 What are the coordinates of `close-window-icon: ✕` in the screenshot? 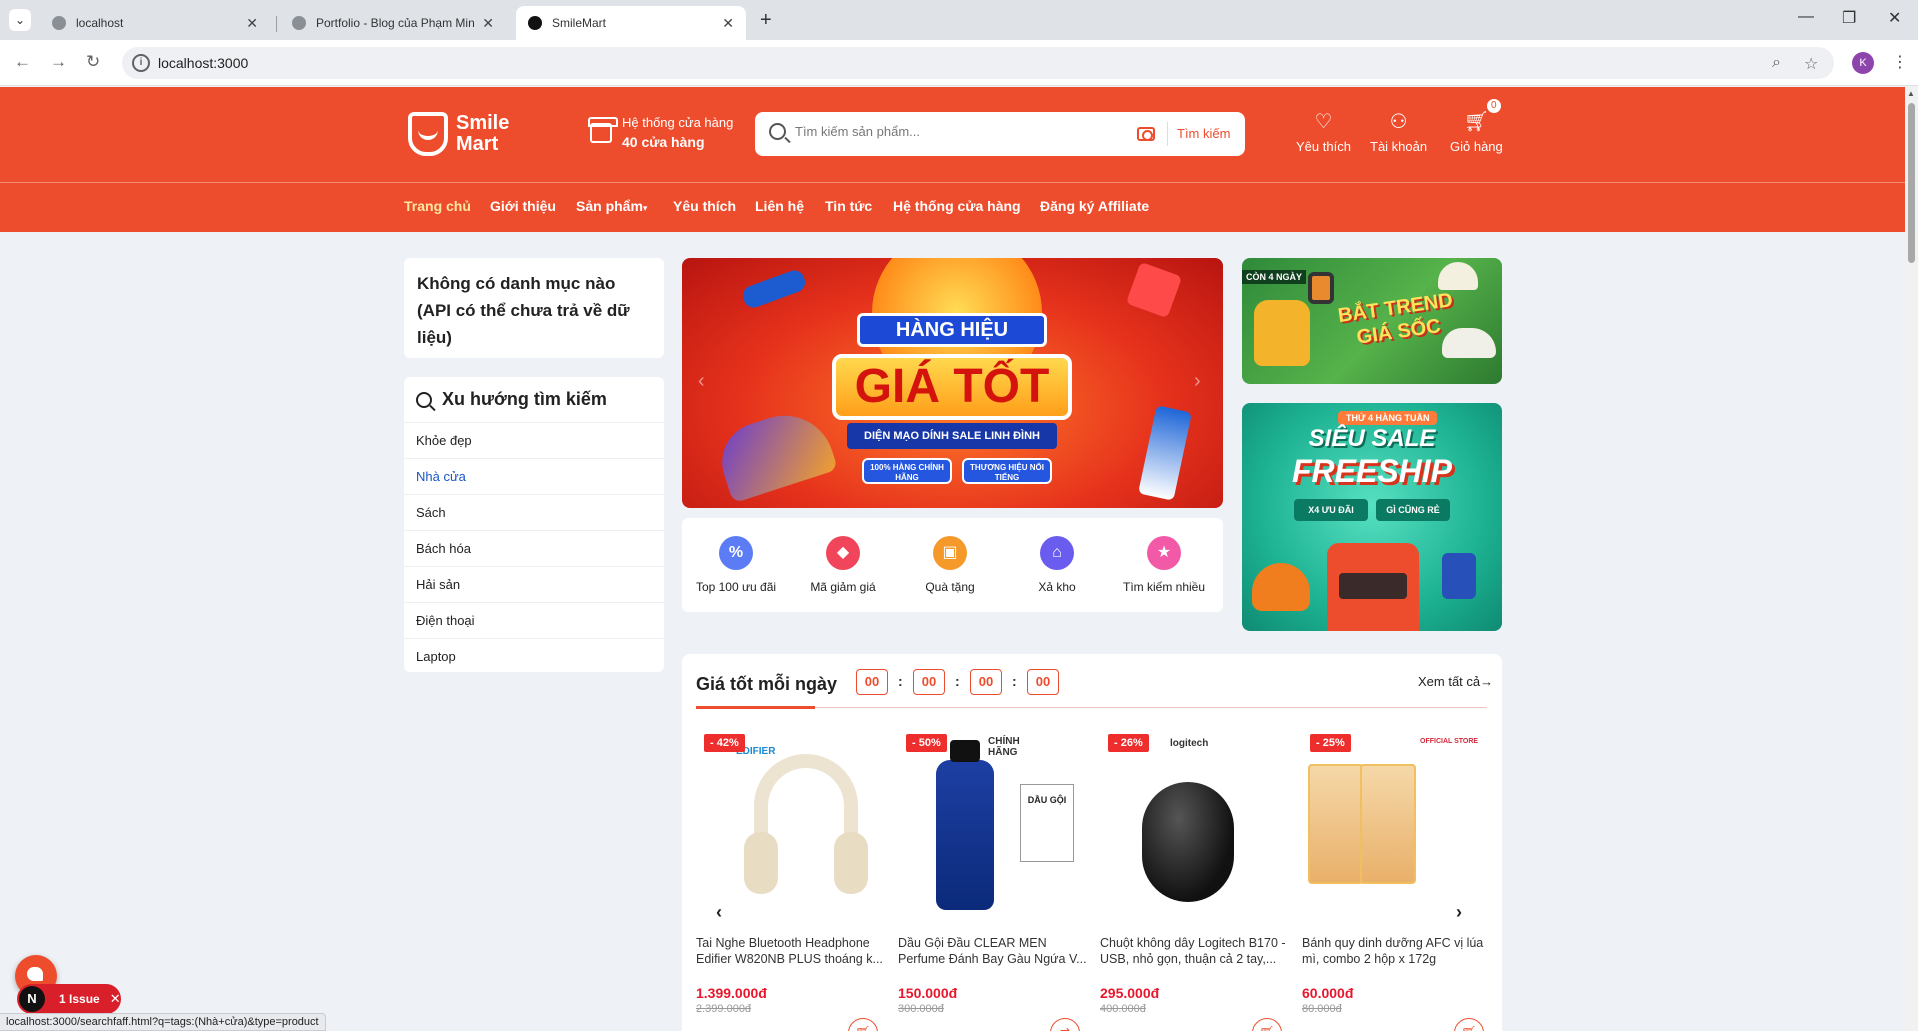 It's located at (1894, 18).